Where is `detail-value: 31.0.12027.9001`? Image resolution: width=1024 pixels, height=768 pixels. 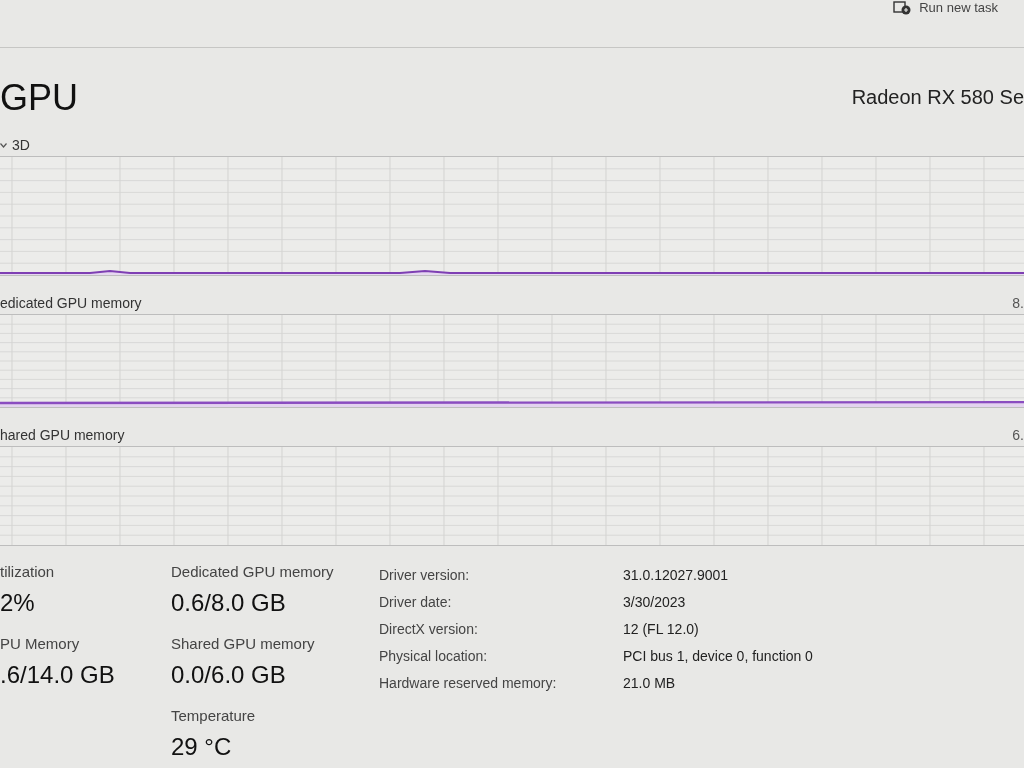 detail-value: 31.0.12027.9001 is located at coordinates (676, 575).